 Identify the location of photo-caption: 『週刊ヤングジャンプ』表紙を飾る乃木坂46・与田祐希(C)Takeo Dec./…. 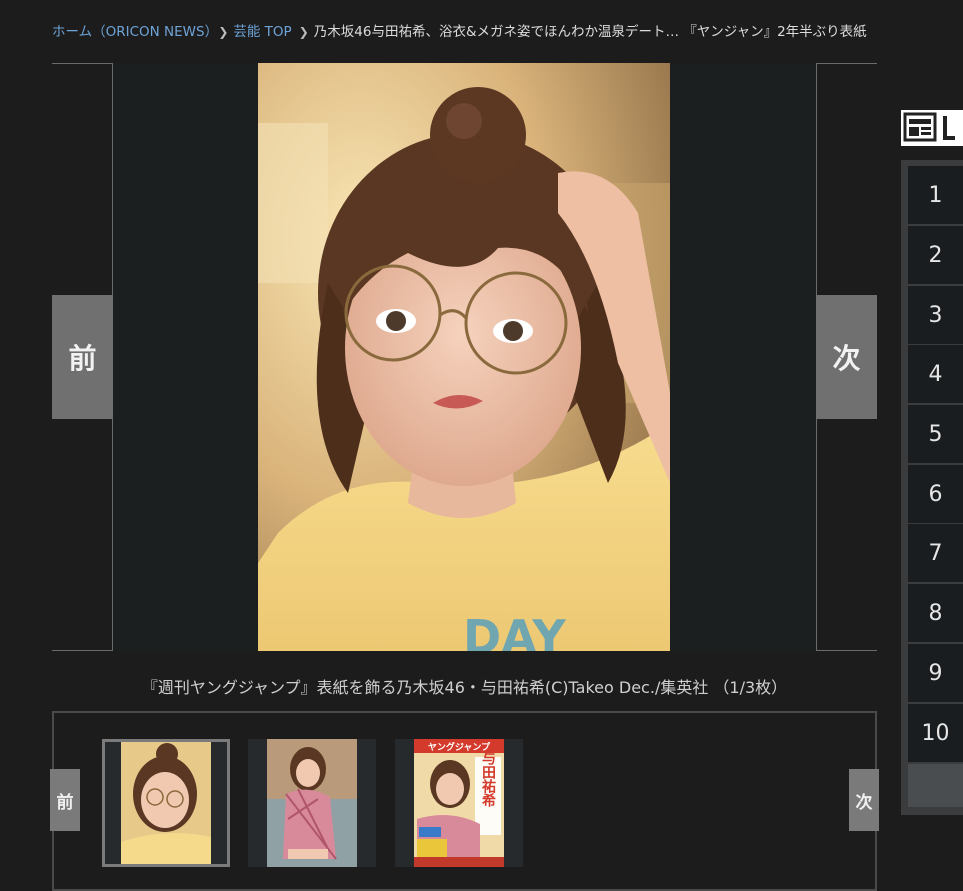
(464, 687).